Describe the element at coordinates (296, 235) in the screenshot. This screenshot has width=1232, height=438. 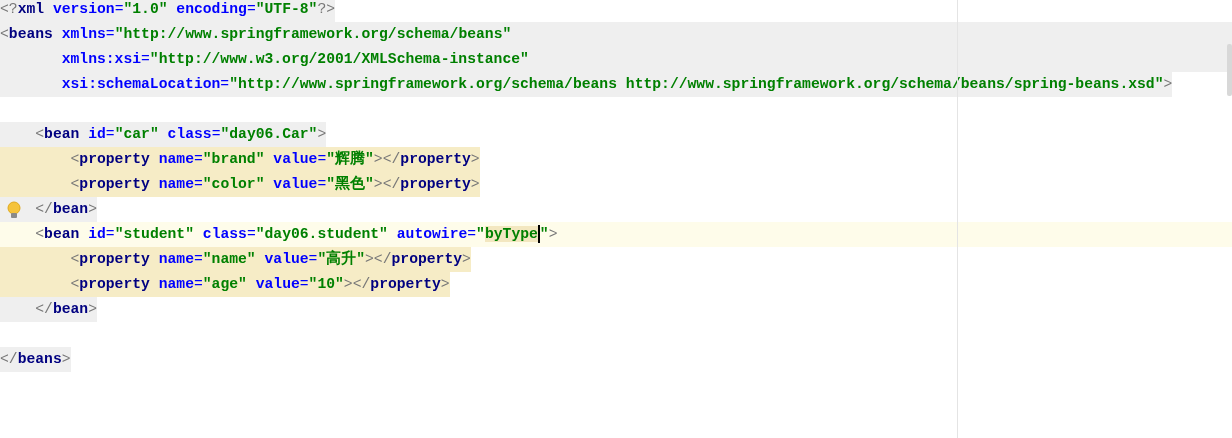
I see `code-line: <bean id="student" class="day06.student" autowire="byType">` at that location.